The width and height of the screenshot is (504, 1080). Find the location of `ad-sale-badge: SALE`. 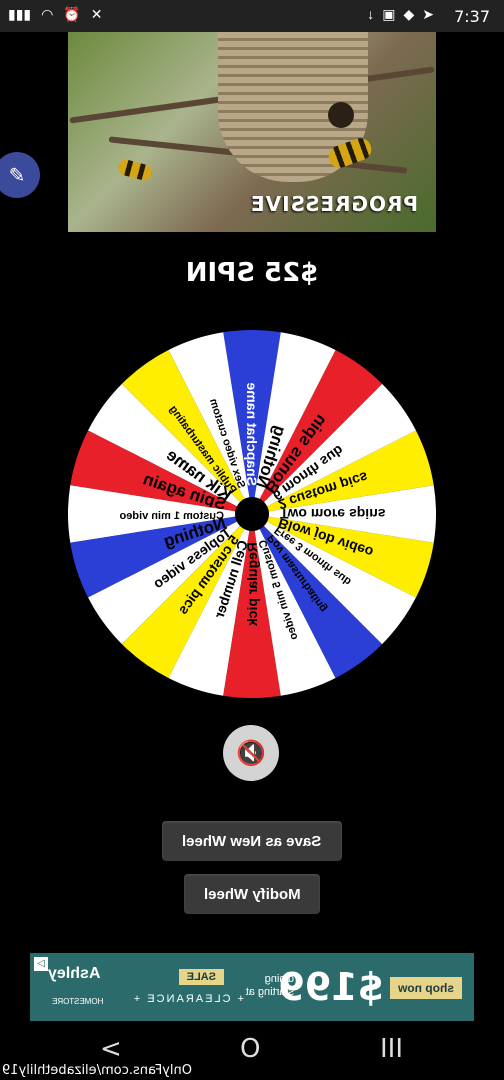

ad-sale-badge: SALE is located at coordinates (201, 977).